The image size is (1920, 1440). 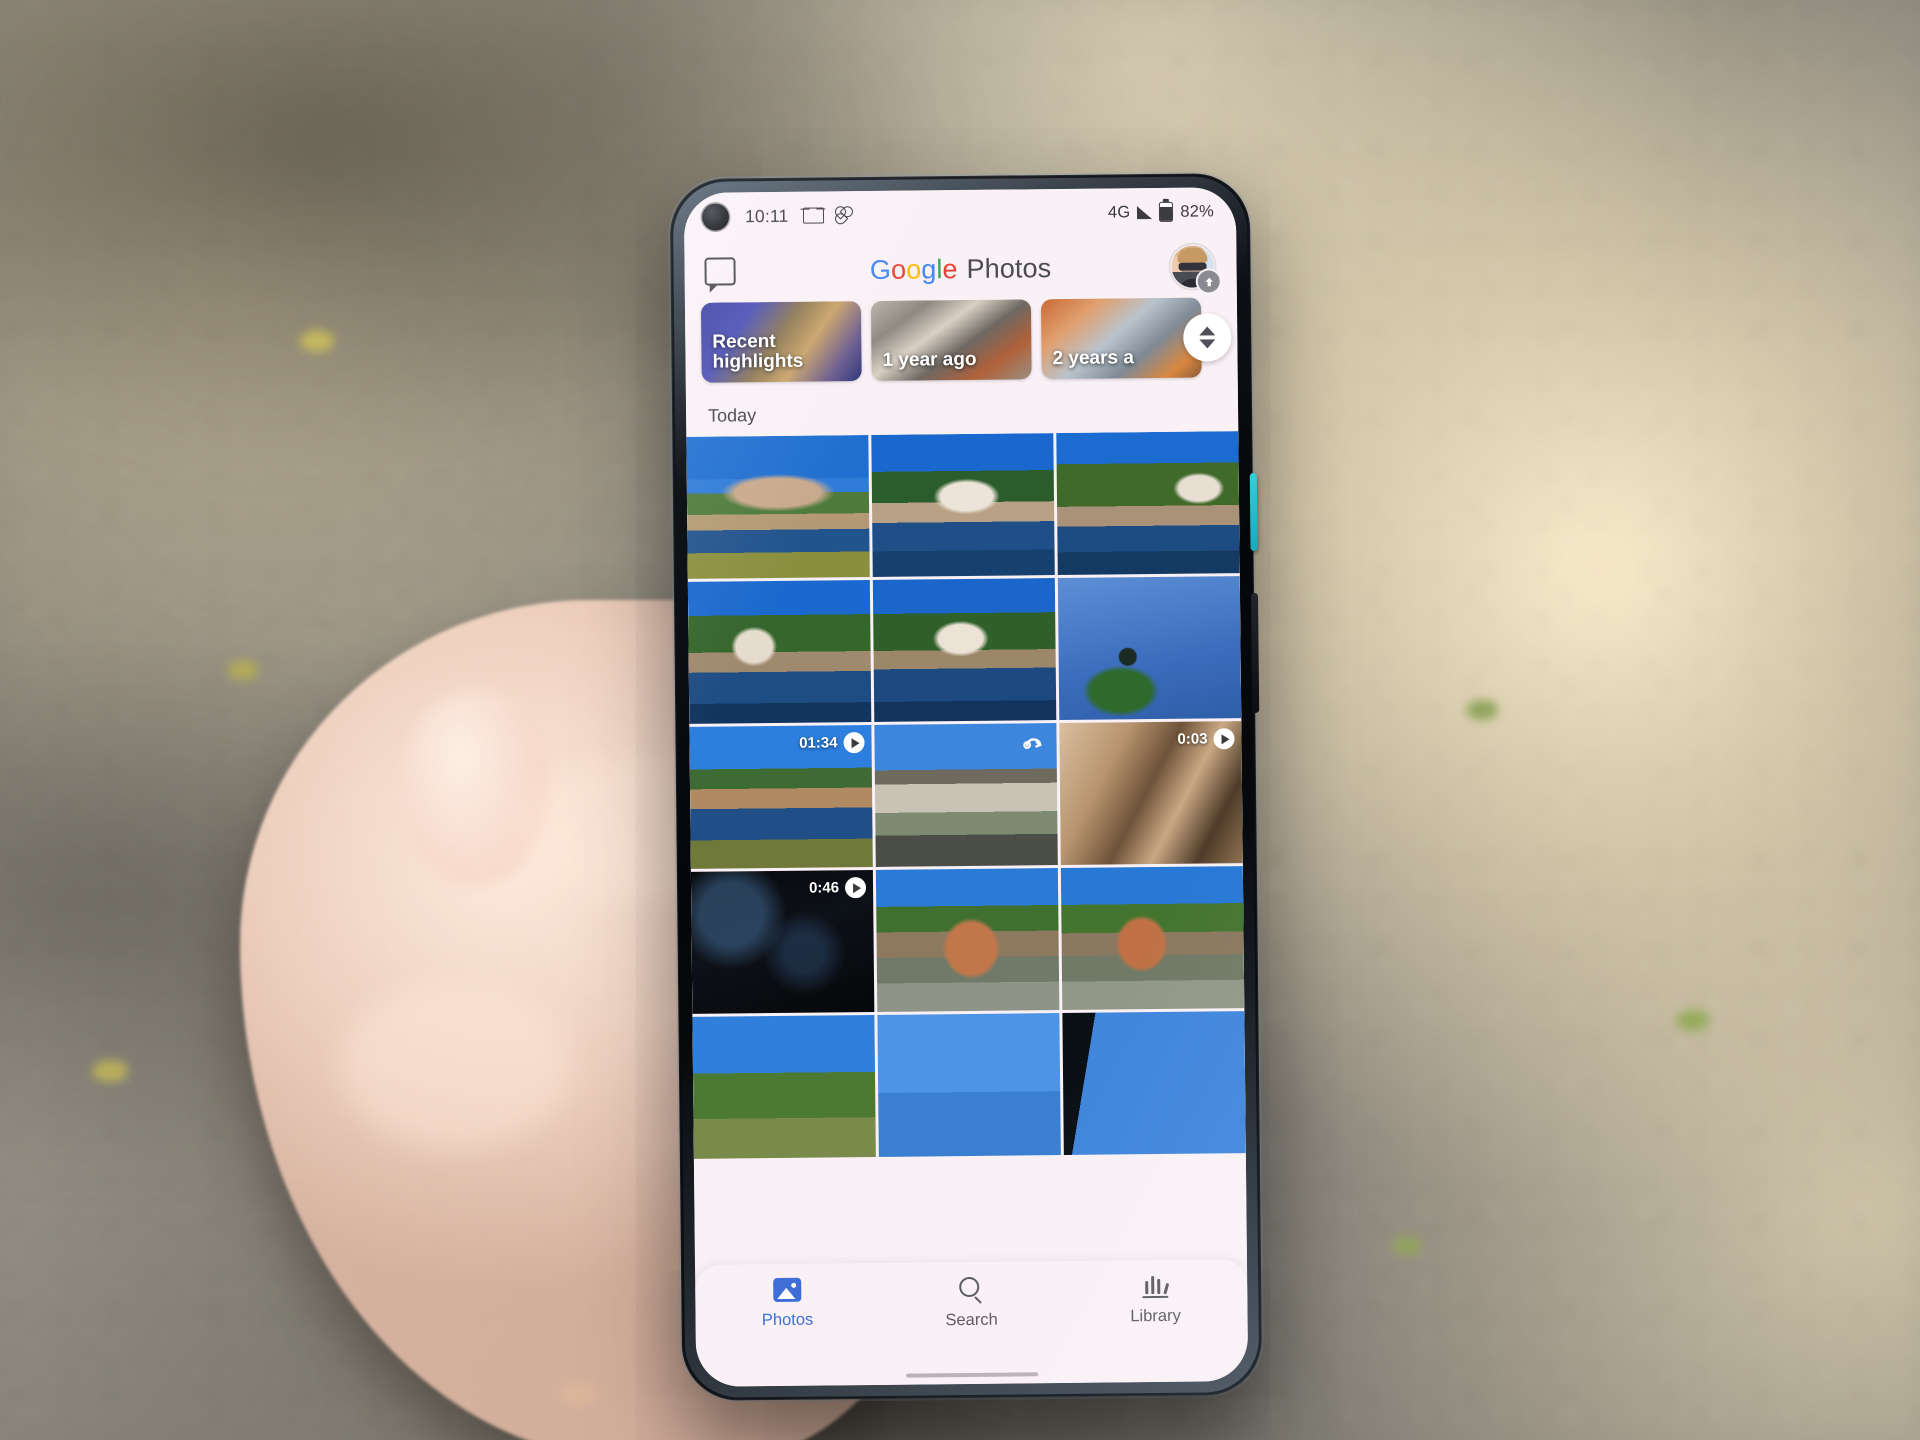 I want to click on knuckle-highlight, so click(x=455, y=1065).